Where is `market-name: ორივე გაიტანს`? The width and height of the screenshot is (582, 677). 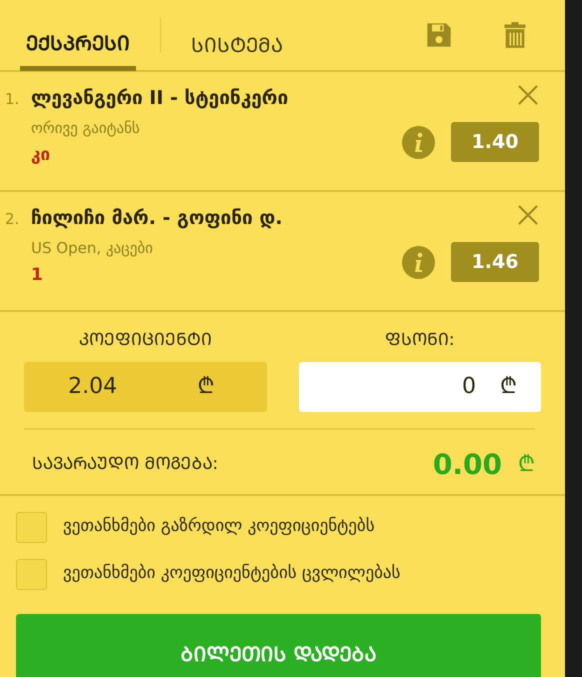 market-name: ორივე გაიტანს is located at coordinates (86, 128).